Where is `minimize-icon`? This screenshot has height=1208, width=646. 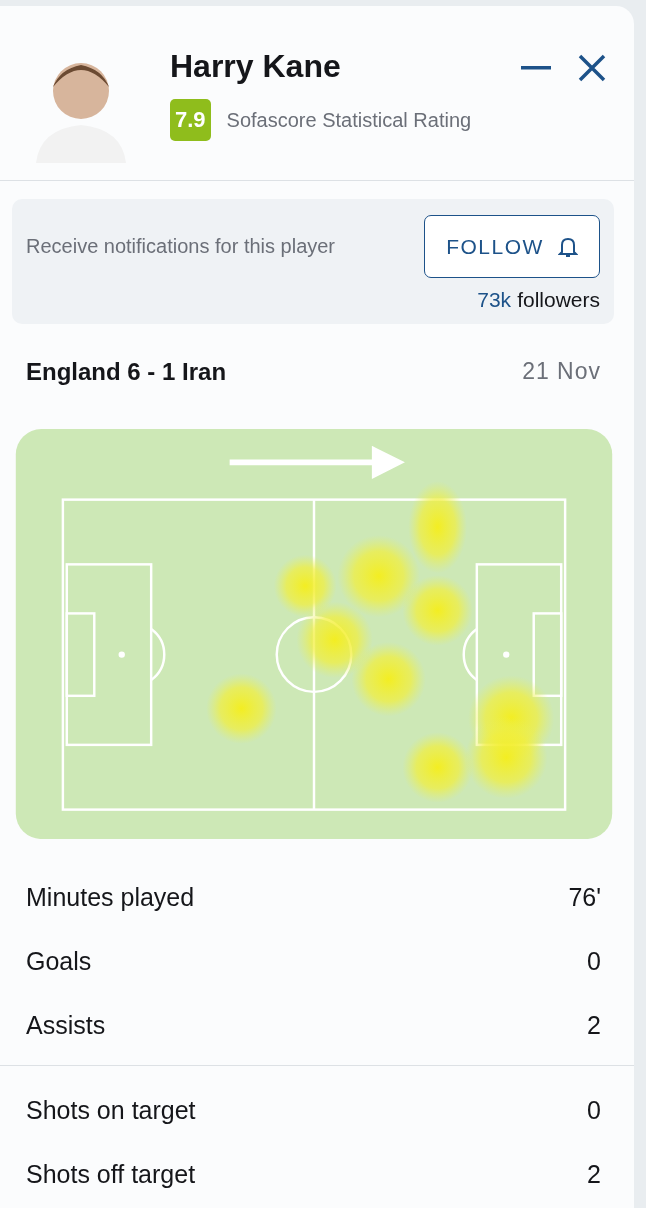
minimize-icon is located at coordinates (536, 68).